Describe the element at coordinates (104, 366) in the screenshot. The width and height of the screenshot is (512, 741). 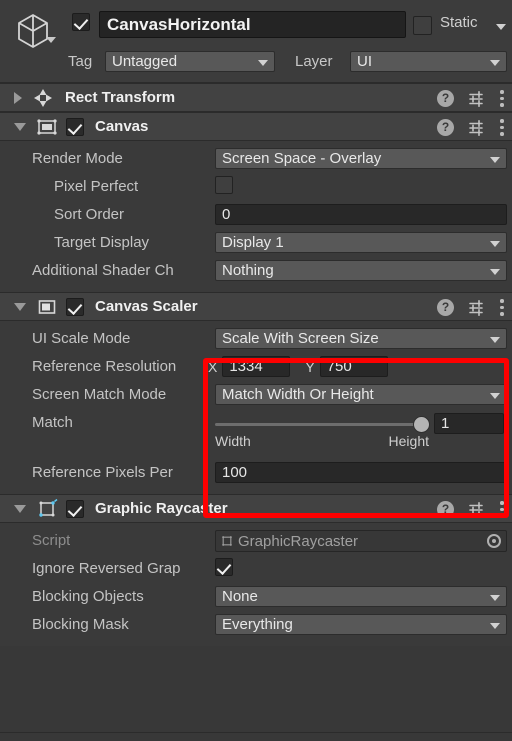
I see `property-label: Reference Resolution` at that location.